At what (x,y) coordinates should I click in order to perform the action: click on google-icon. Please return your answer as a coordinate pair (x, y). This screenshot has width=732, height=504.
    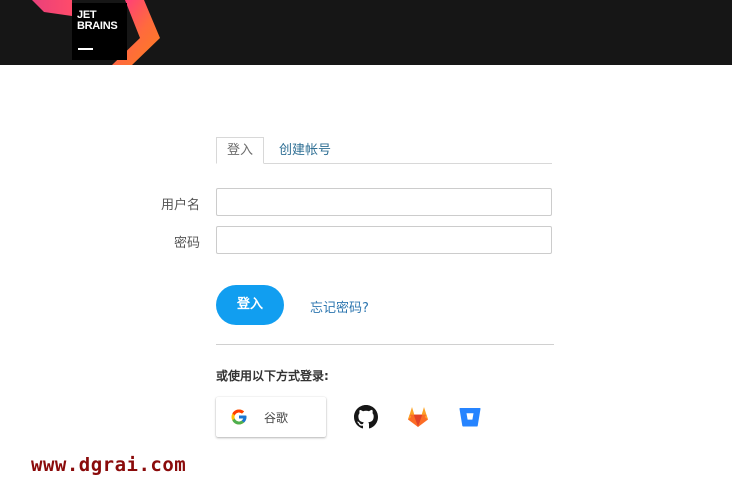
    Looking at the image, I should click on (239, 417).